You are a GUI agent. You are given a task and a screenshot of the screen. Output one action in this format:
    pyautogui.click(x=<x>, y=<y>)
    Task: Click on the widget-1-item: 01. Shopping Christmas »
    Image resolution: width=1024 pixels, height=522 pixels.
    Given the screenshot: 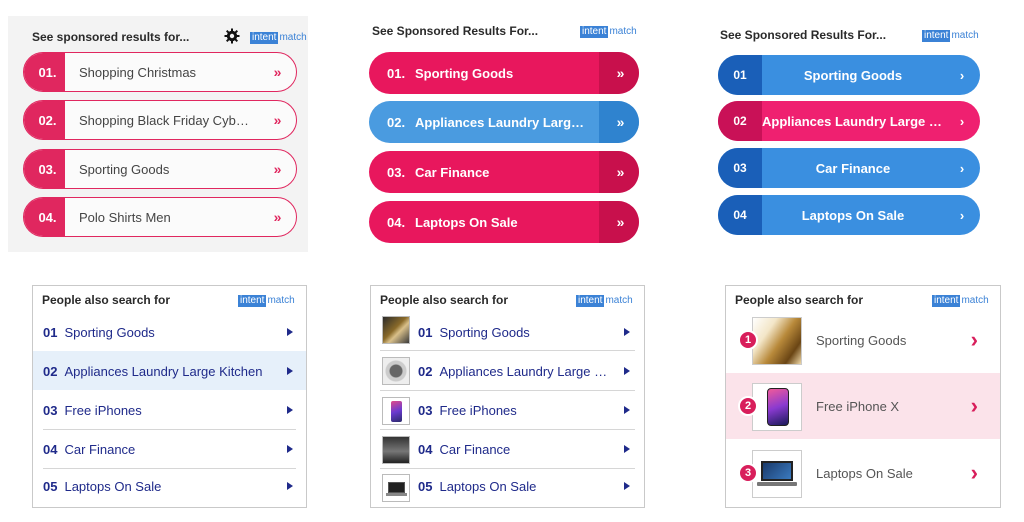 What is the action you would take?
    pyautogui.click(x=160, y=72)
    